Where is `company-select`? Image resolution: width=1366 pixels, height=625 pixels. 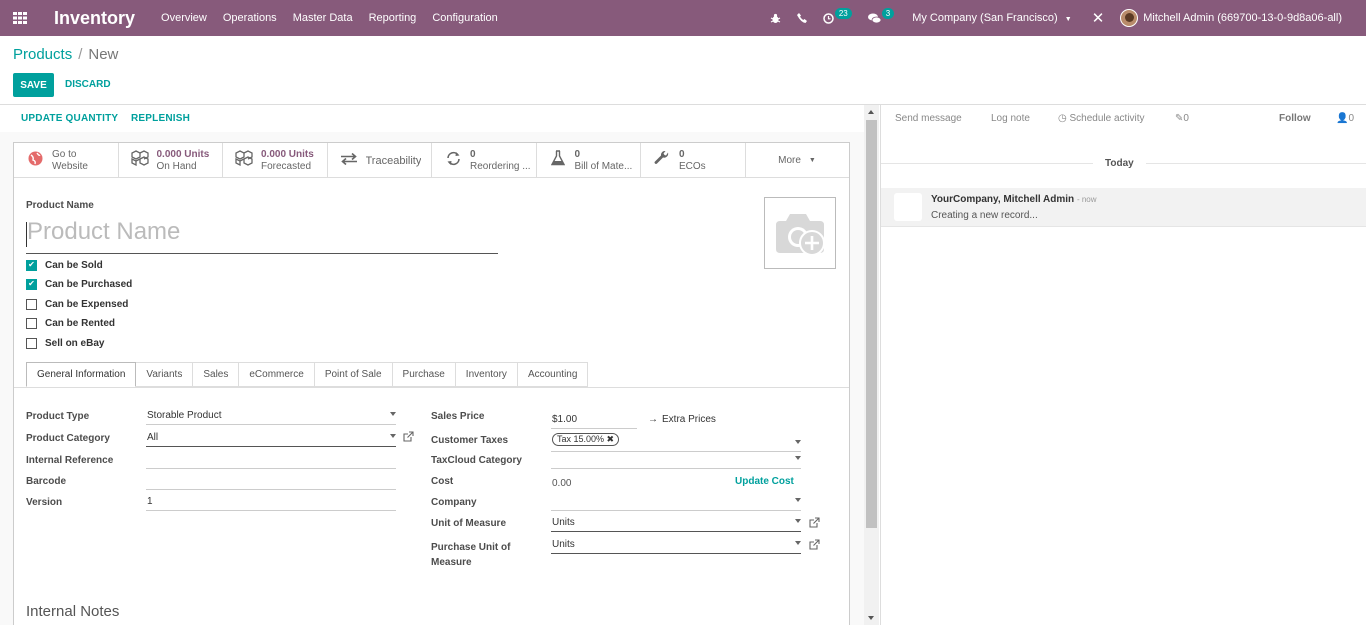 company-select is located at coordinates (676, 503).